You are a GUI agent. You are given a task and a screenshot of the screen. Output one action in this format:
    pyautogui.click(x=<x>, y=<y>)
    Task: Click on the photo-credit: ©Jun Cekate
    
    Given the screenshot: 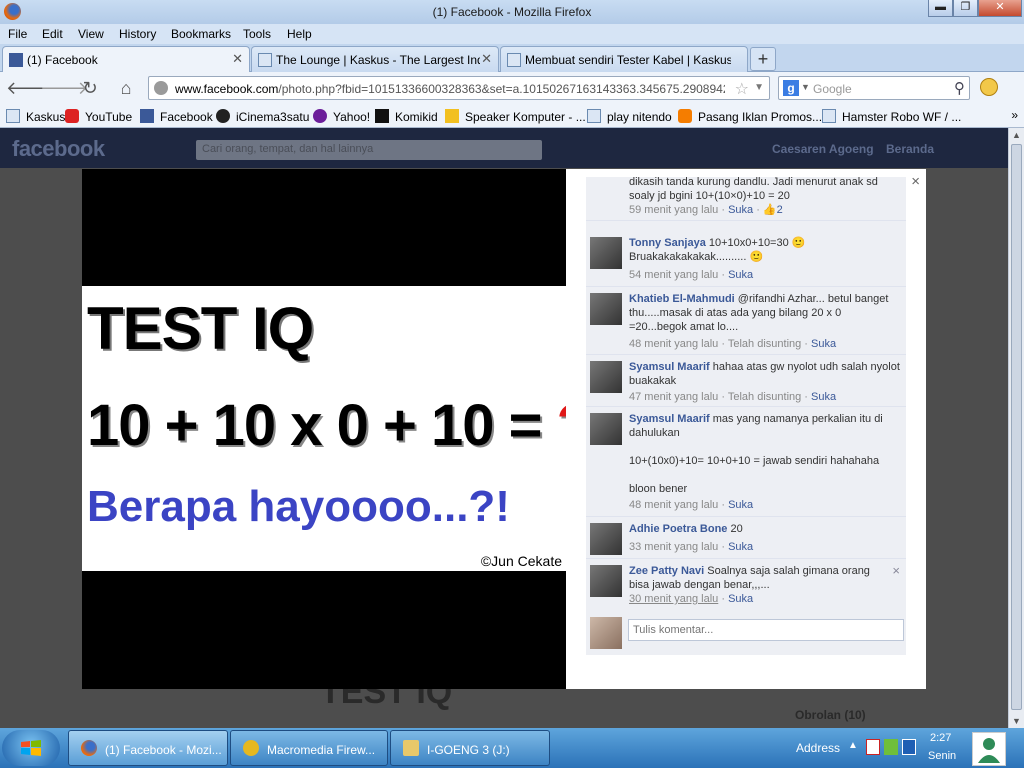 What is the action you would take?
    pyautogui.click(x=521, y=561)
    